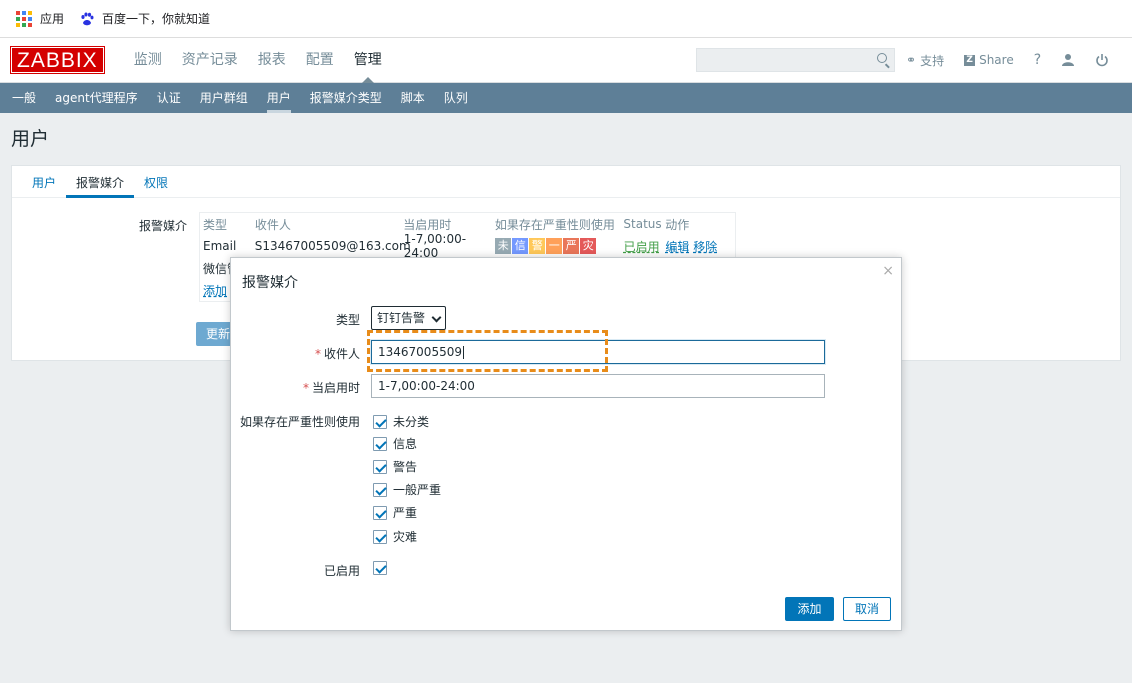 The image size is (1132, 683). Describe the element at coordinates (436, 317) in the screenshot. I see `chevron-down-icon` at that location.